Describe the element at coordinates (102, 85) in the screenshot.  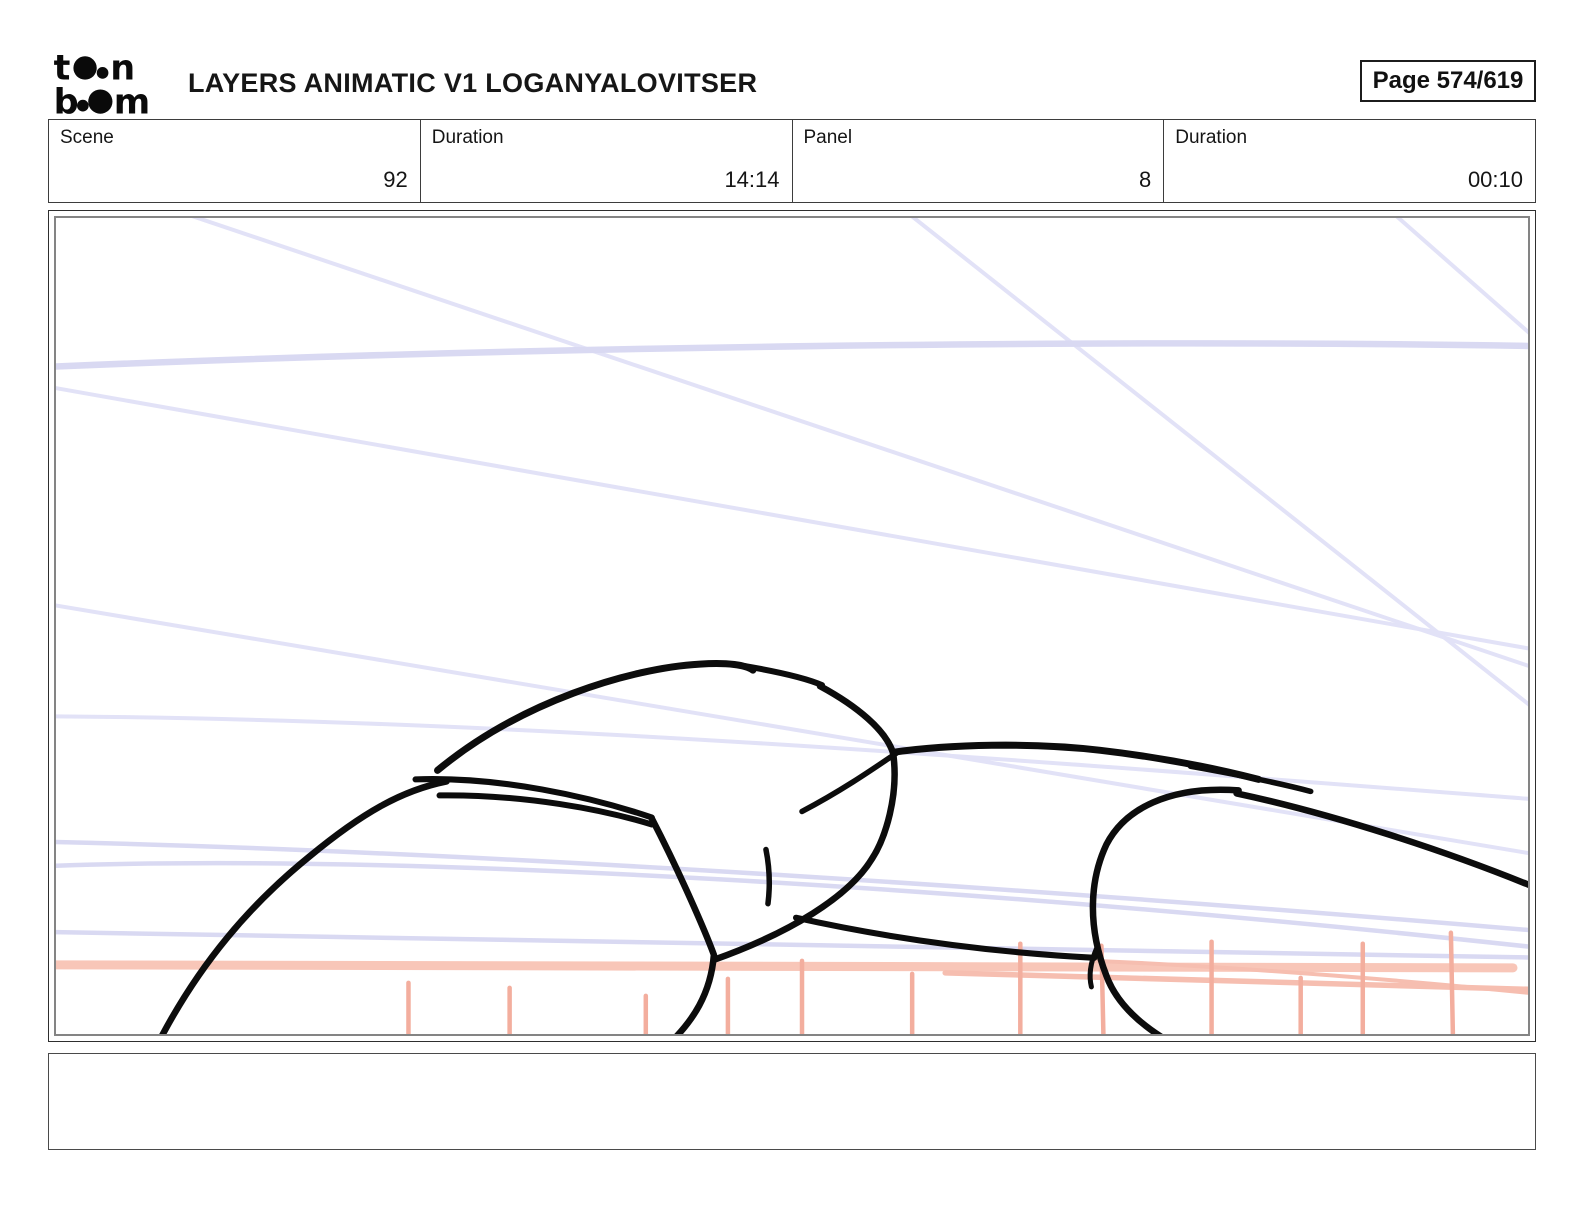
I see `toonboom-logo: t n b m` at that location.